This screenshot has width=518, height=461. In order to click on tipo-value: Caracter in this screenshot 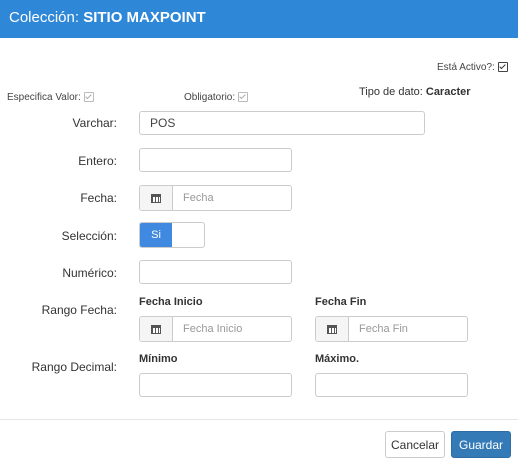, I will do `click(448, 92)`.